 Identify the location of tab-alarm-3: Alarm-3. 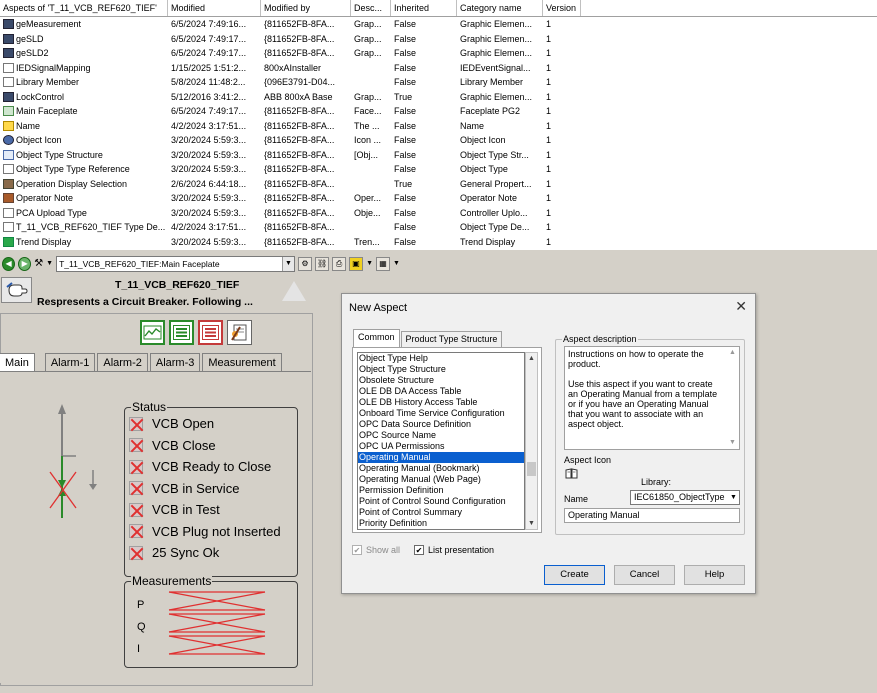
(175, 362).